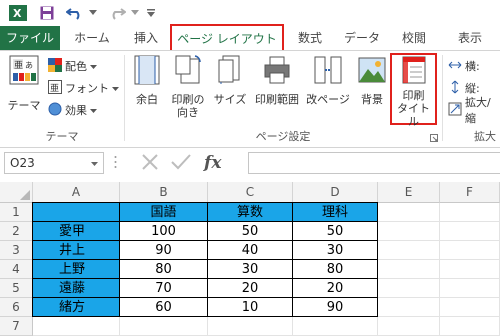  Describe the element at coordinates (414, 38) in the screenshot. I see `tab-review: 校閲` at that location.